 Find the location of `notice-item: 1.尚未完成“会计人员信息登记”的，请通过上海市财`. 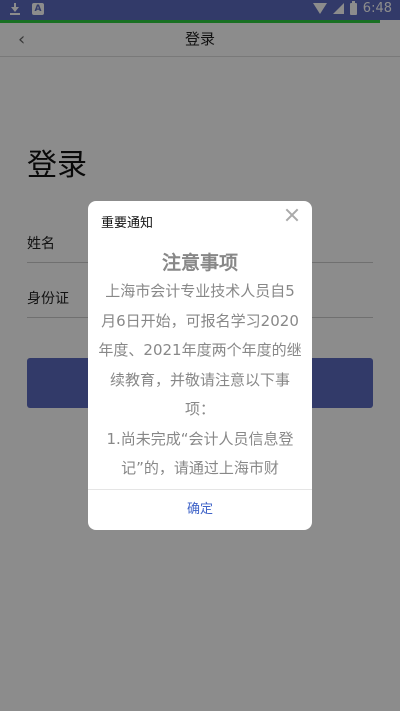

notice-item: 1.尚未完成“会计人员信息登记”的，请通过上海市财 is located at coordinates (200, 453).